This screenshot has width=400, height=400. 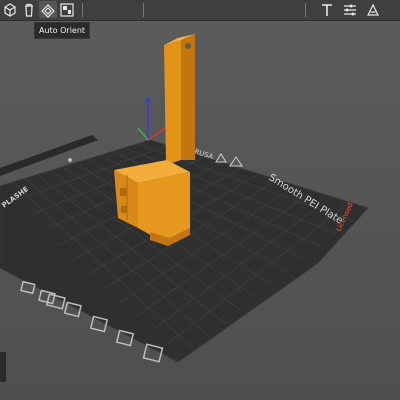 I want to click on delete-icon, so click(x=29, y=9).